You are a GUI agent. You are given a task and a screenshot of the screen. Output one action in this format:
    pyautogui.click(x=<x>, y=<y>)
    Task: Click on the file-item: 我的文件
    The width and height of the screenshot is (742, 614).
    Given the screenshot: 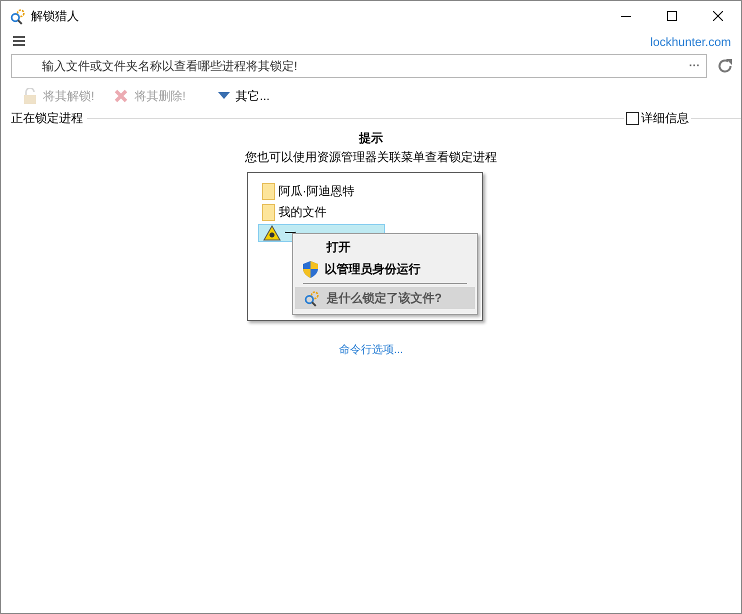 What is the action you would take?
    pyautogui.click(x=321, y=212)
    